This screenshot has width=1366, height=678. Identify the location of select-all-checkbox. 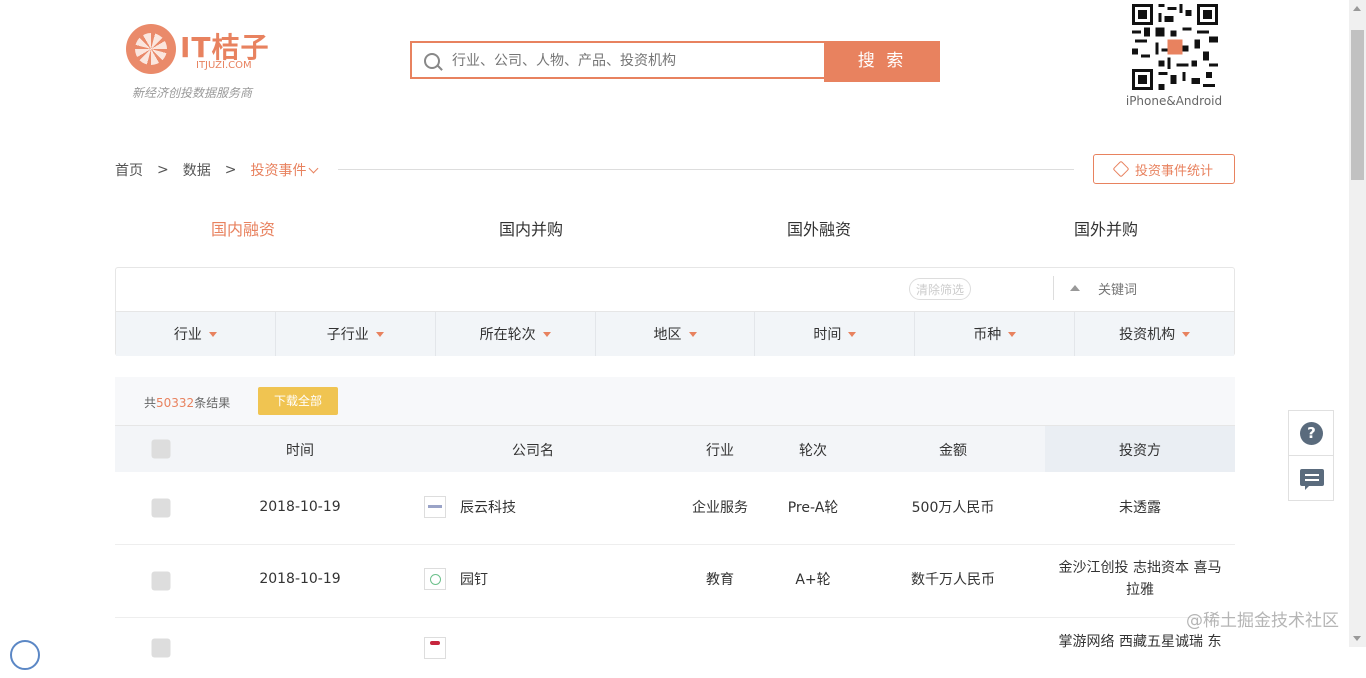
(161, 449).